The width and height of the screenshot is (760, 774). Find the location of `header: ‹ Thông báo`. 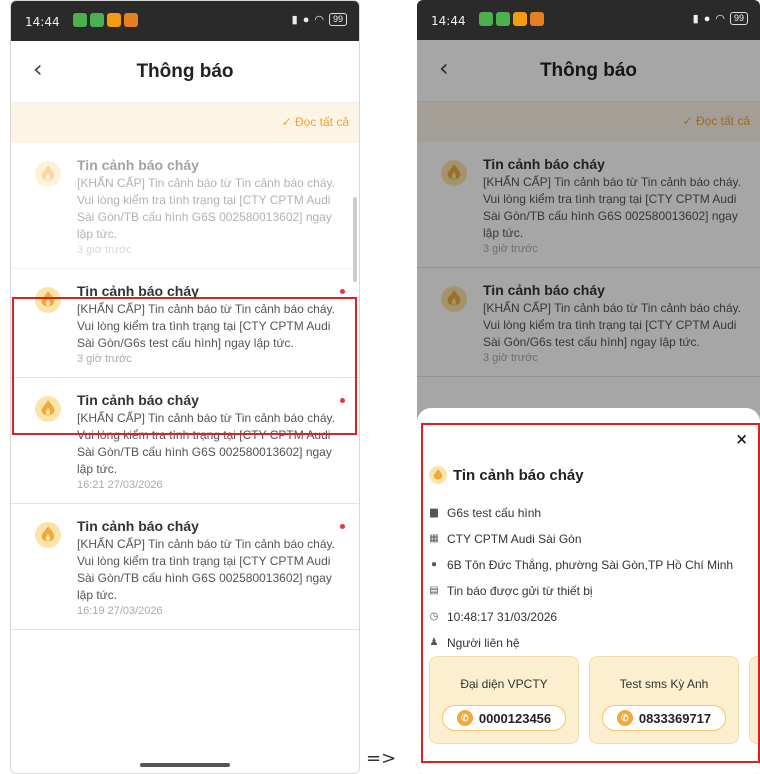

header: ‹ Thông báo is located at coordinates (185, 72).